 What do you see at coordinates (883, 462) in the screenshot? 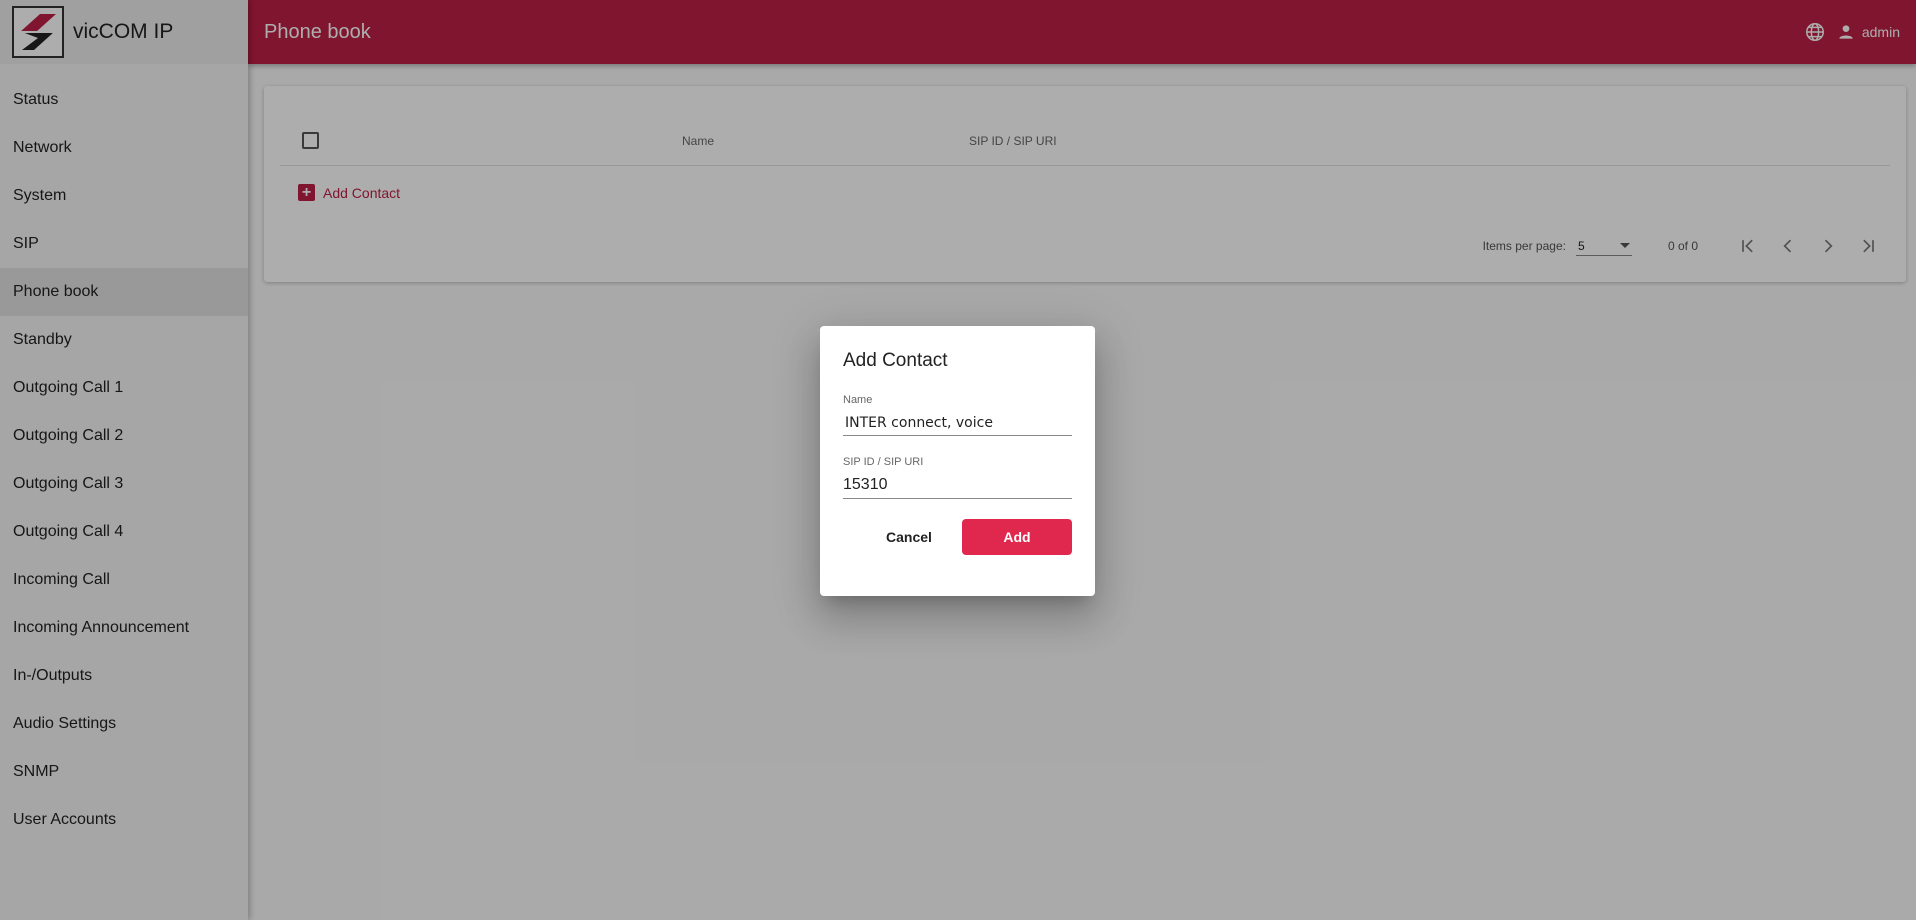
I see `sip-field-label: SIP ID / SIP URI` at bounding box center [883, 462].